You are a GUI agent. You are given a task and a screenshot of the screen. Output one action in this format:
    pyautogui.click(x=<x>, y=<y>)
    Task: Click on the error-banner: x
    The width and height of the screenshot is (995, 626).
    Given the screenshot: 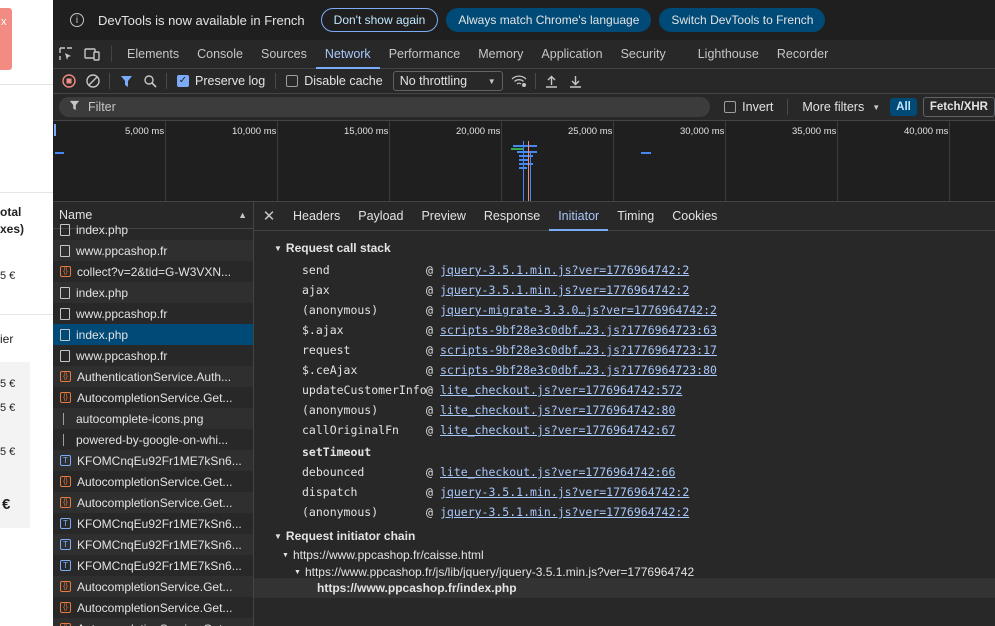 What is the action you would take?
    pyautogui.click(x=6, y=39)
    